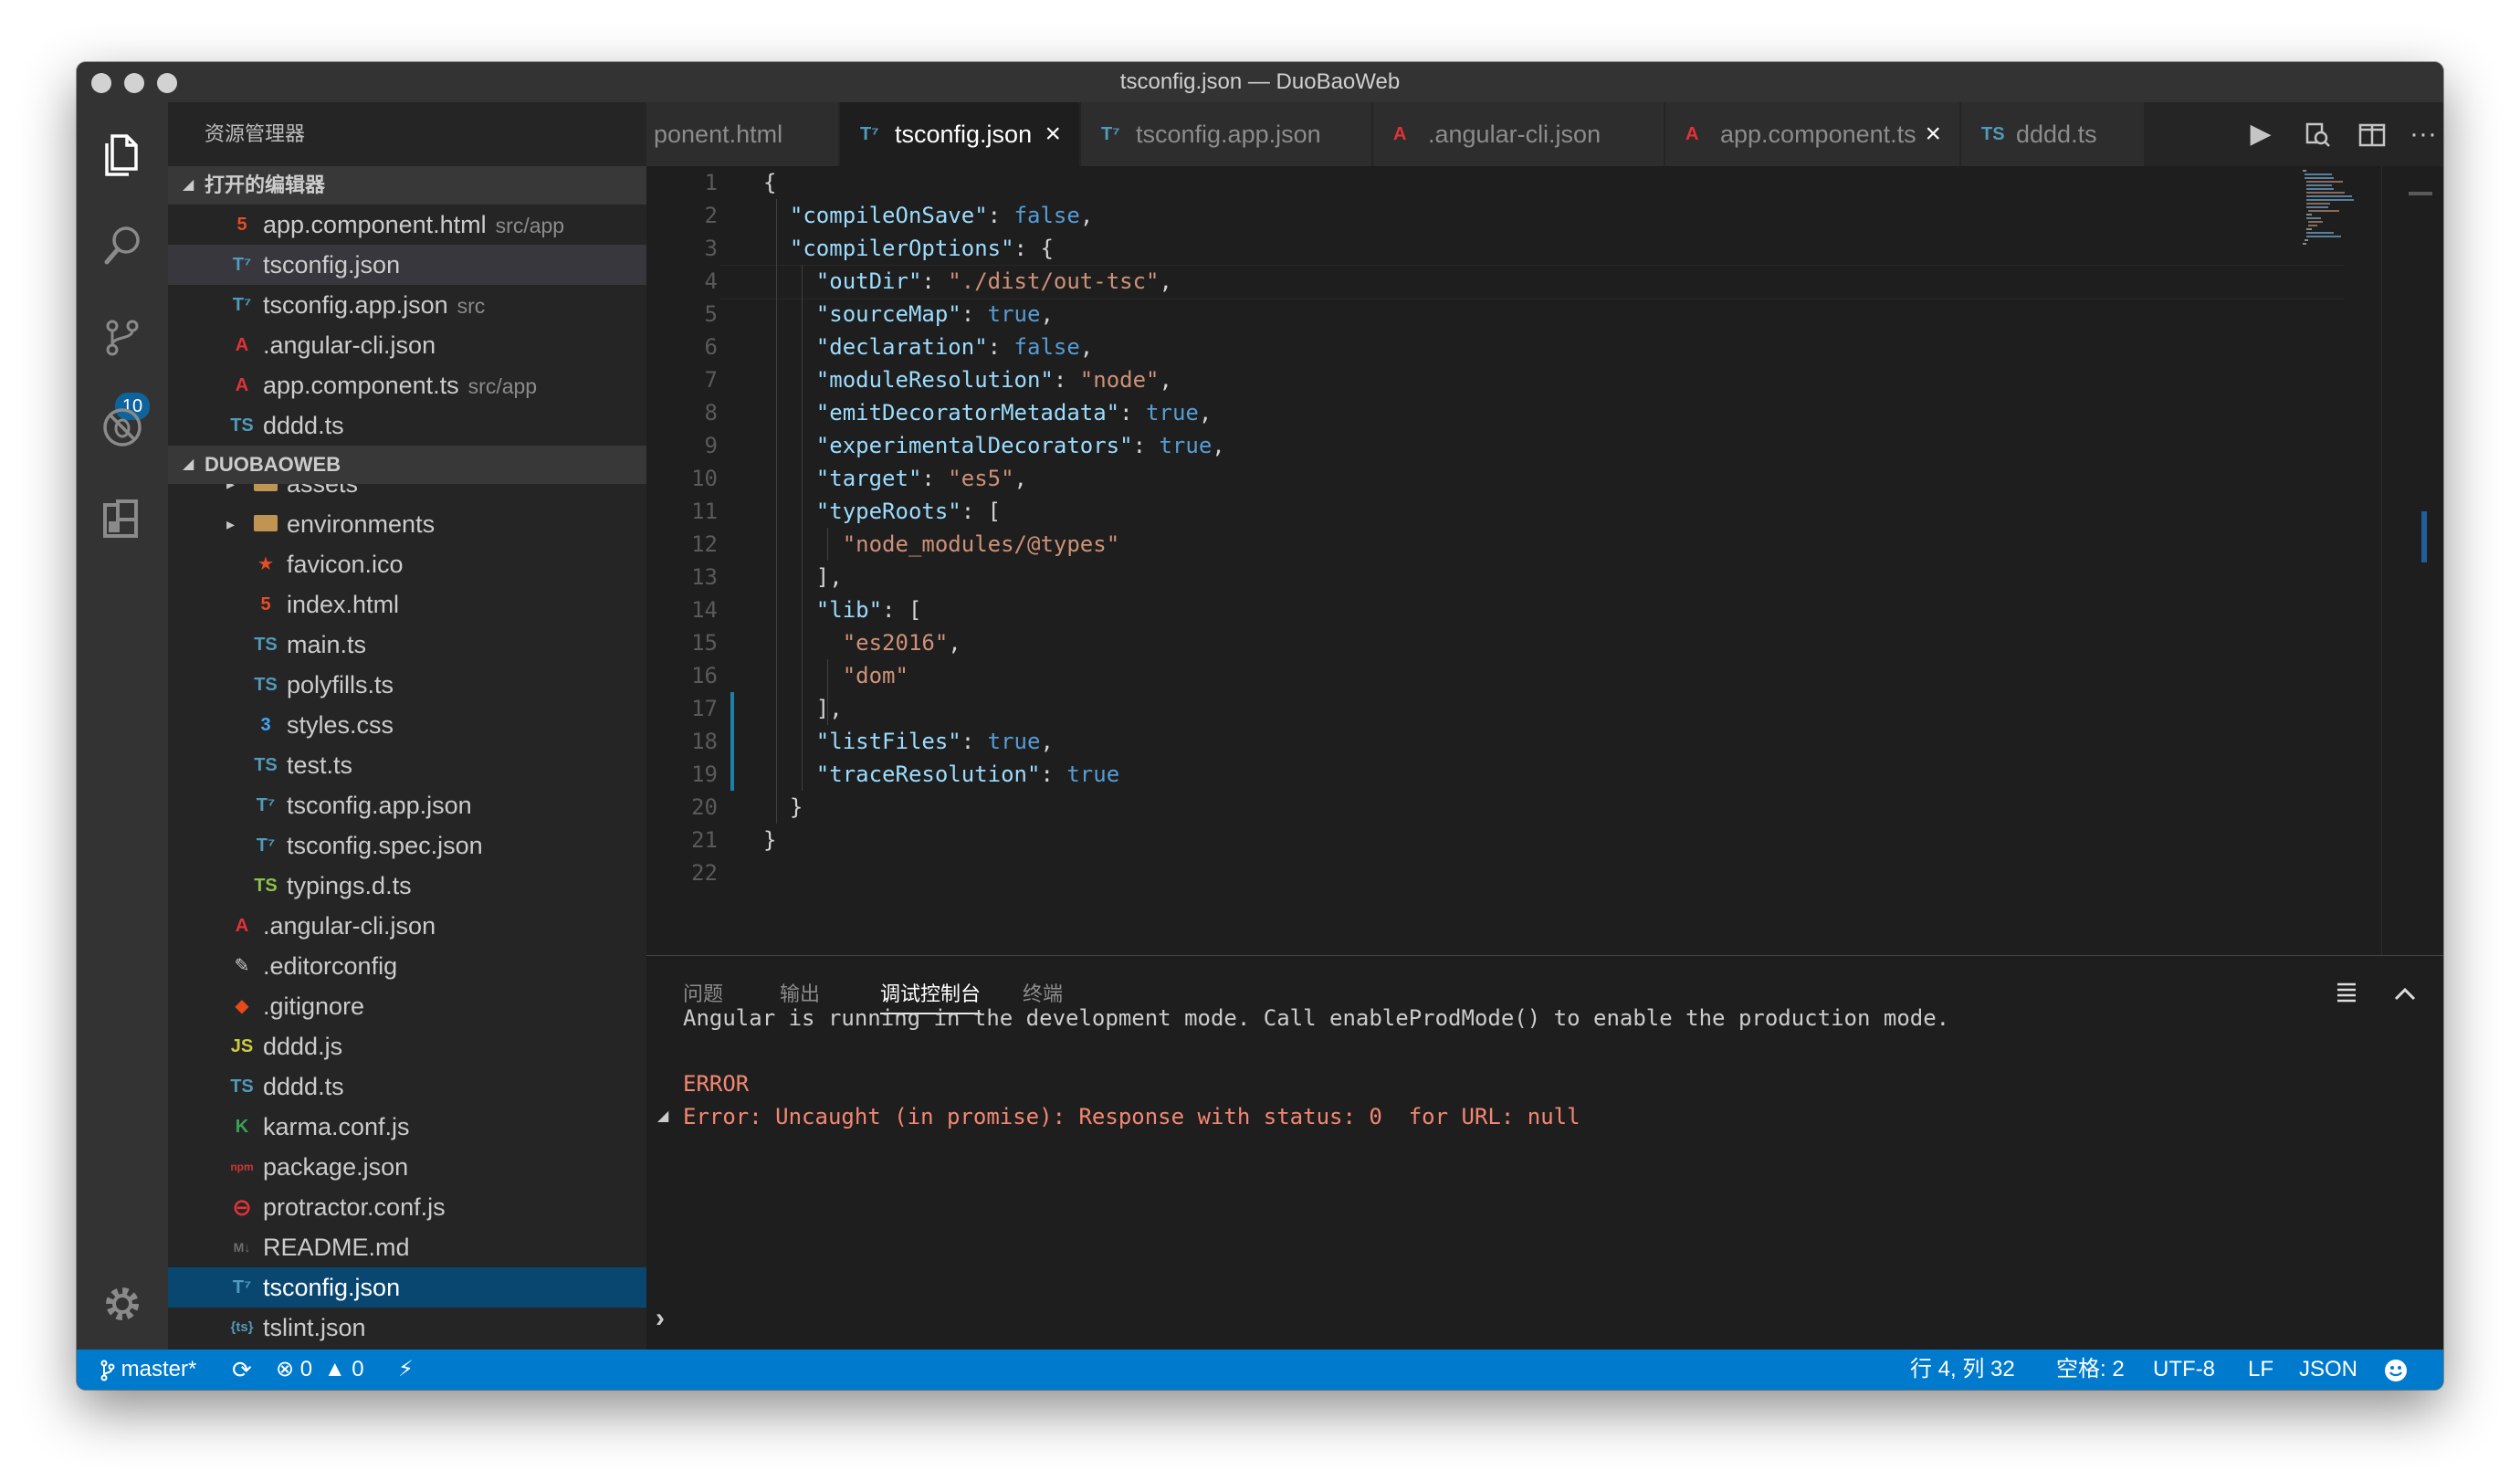 The height and width of the screenshot is (1481, 2520). I want to click on expand-error-triangle-icon: ◢, so click(667, 1116).